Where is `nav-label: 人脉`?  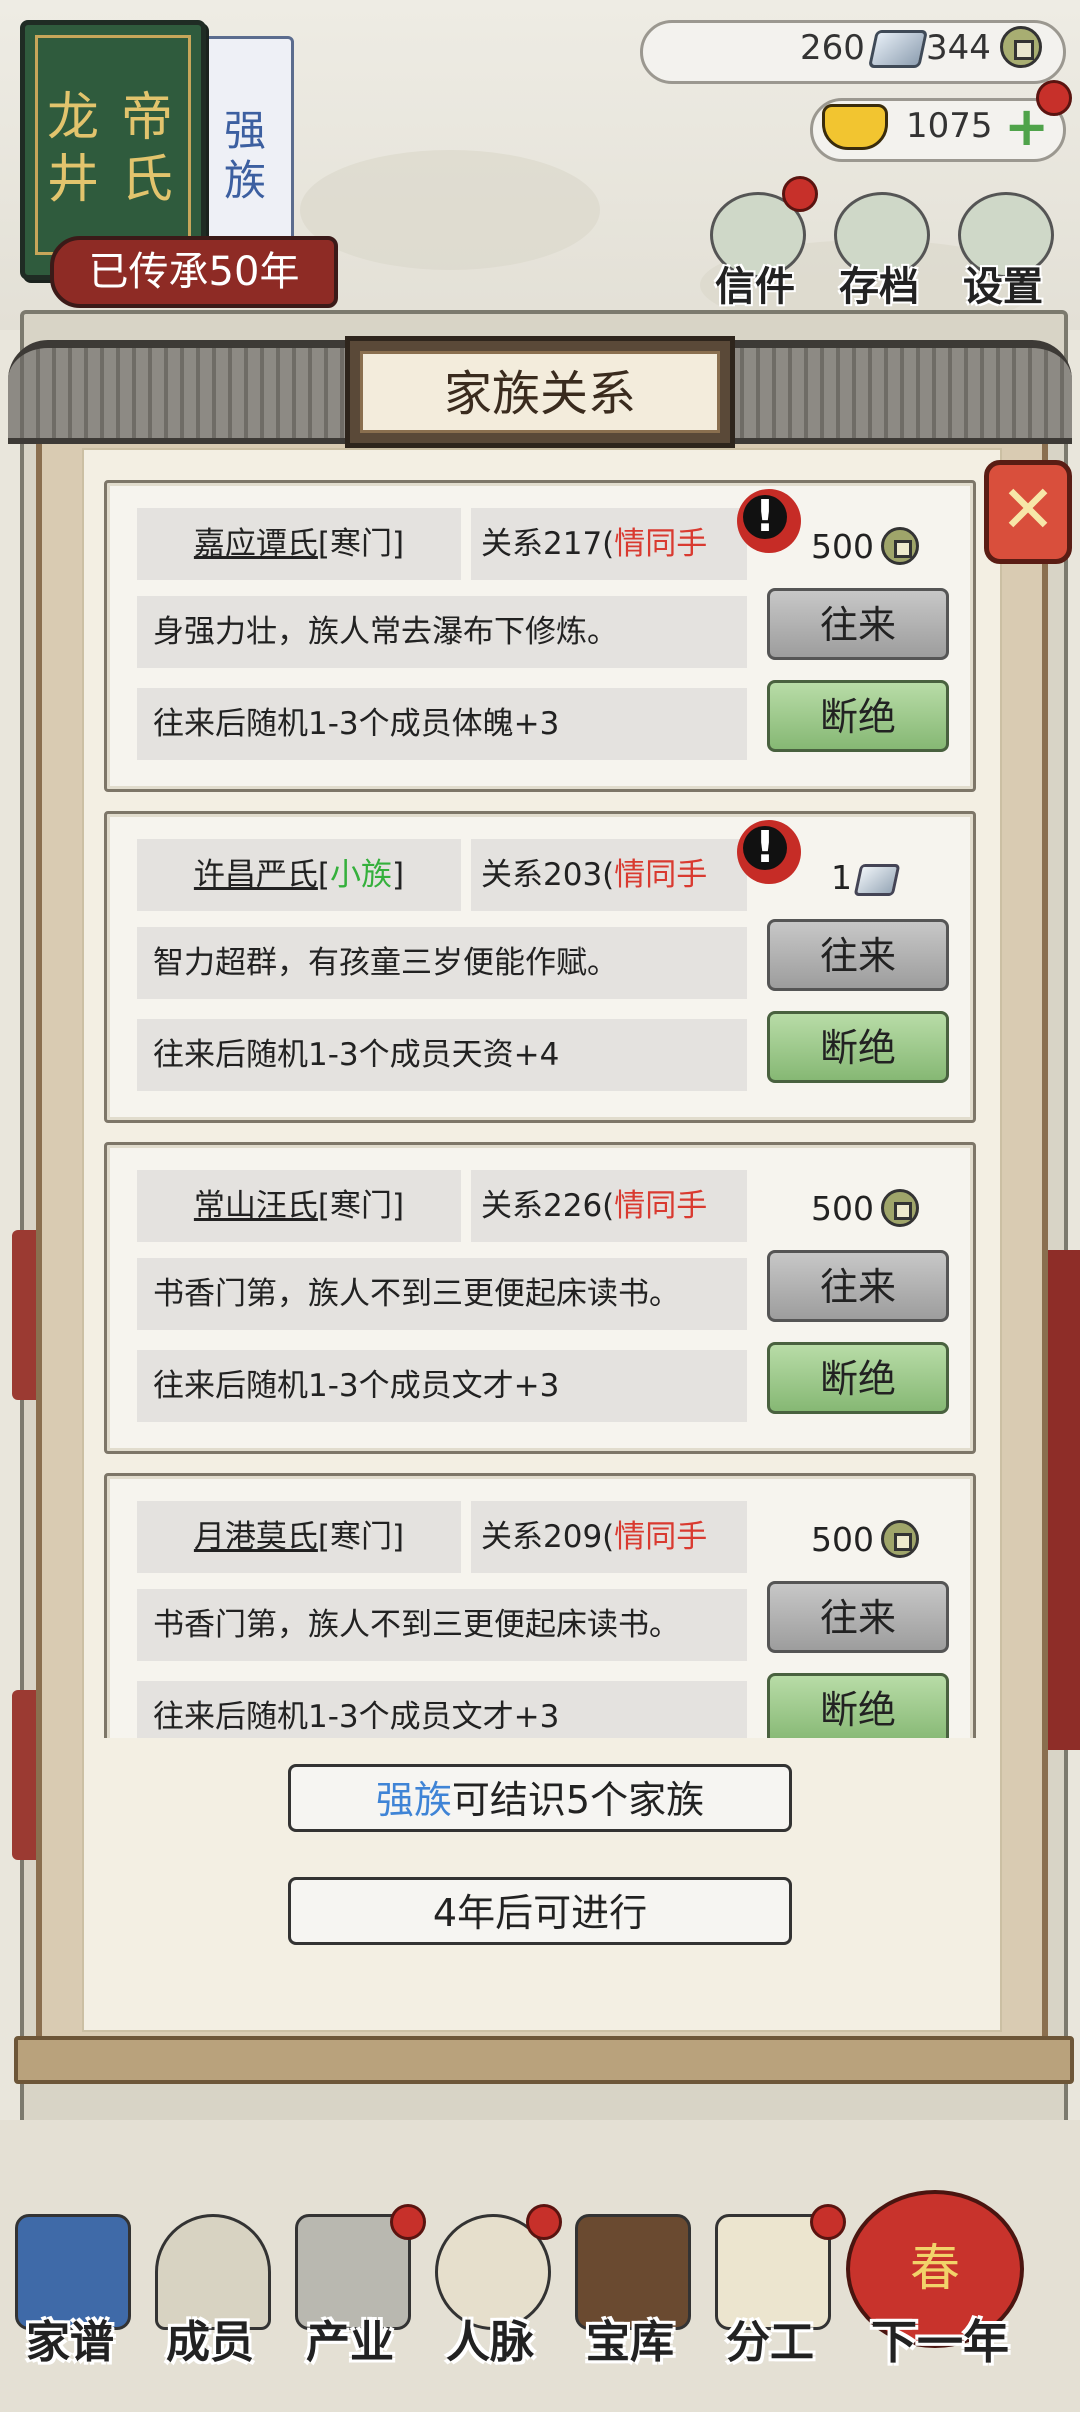
nav-label: 人脉 is located at coordinates (490, 2342).